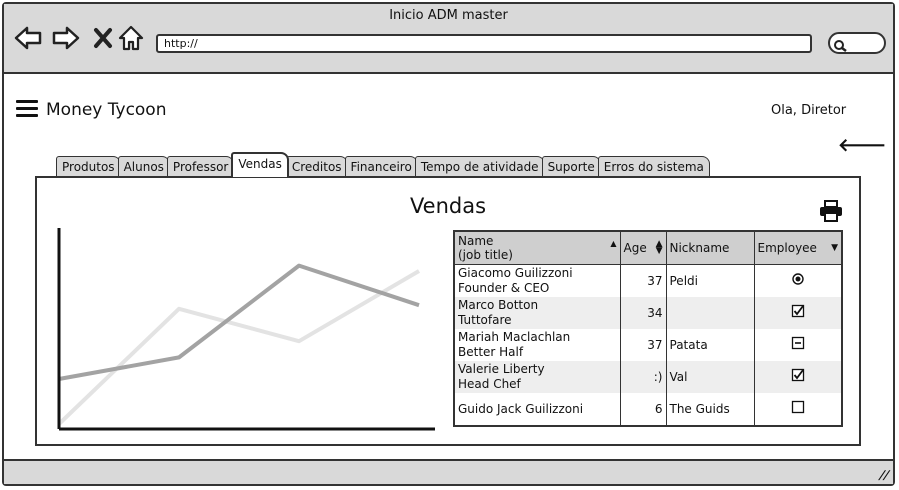  Describe the element at coordinates (643, 377) in the screenshot. I see `cell-age: :)` at that location.